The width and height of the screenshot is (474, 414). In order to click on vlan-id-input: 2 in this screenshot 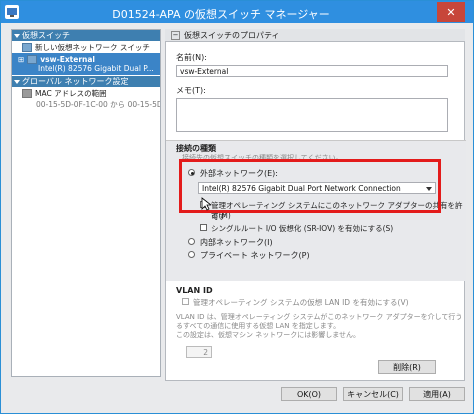, I will do `click(199, 352)`.